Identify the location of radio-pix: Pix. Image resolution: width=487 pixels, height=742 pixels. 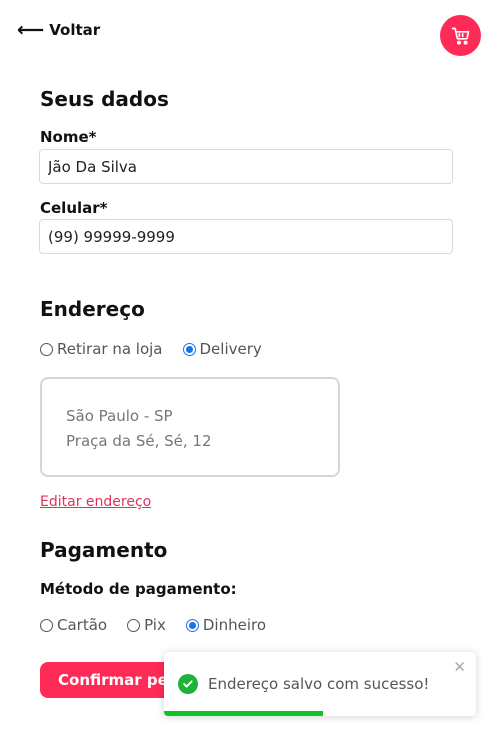
(146, 625).